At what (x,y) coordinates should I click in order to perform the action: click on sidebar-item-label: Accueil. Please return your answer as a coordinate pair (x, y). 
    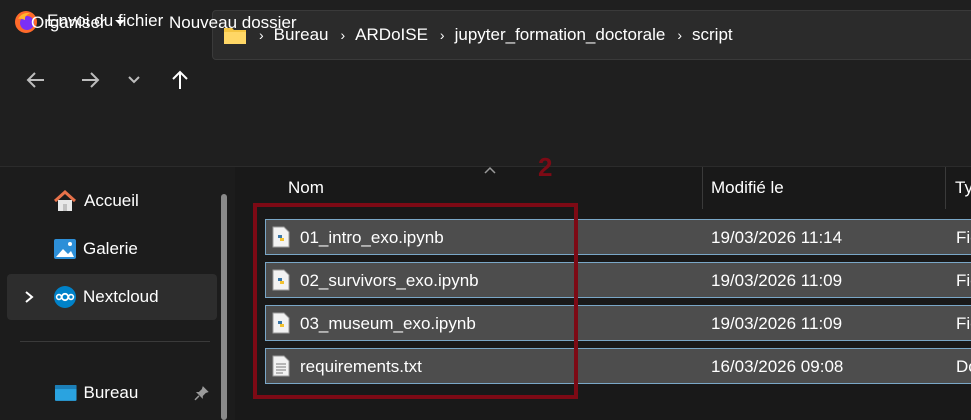
    Looking at the image, I should click on (111, 200).